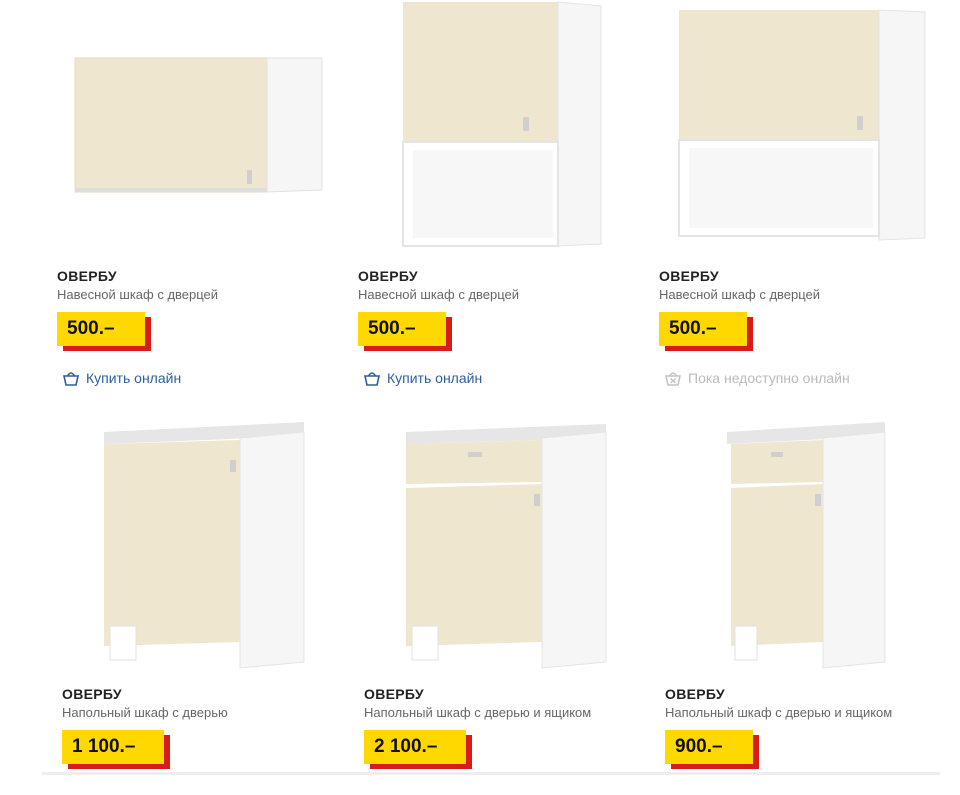  I want to click on price-tag: 2 100.–, so click(418, 750).